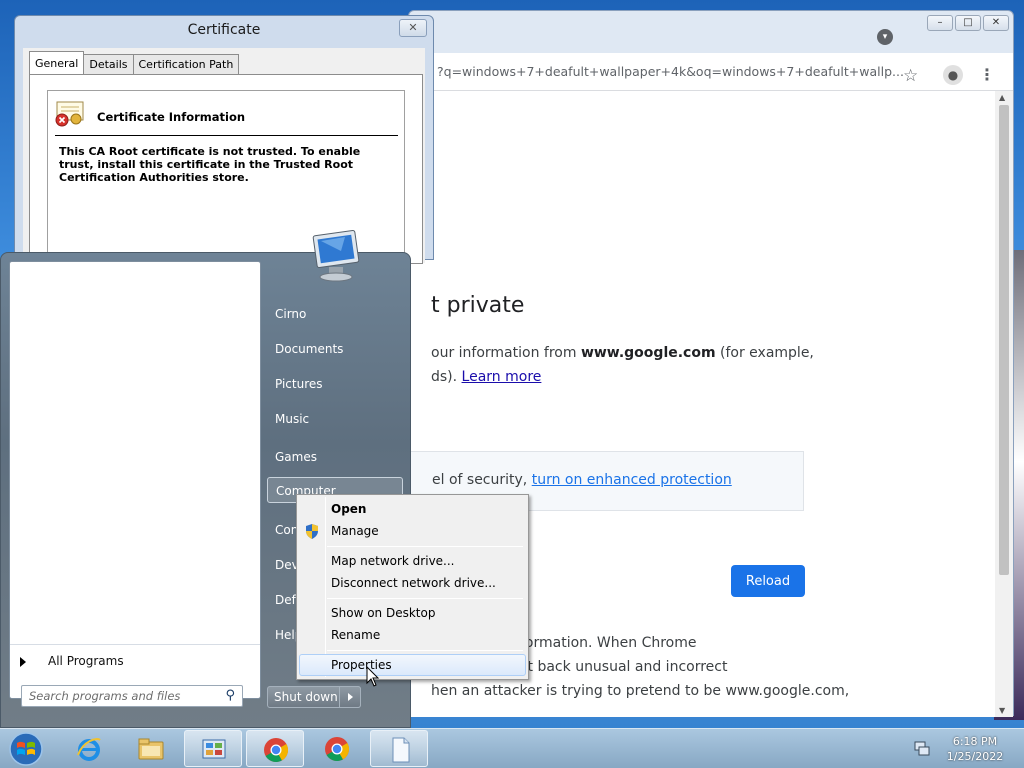 The height and width of the screenshot is (768, 1024). Describe the element at coordinates (975, 741) in the screenshot. I see `clock-time: 6:18 PM` at that location.